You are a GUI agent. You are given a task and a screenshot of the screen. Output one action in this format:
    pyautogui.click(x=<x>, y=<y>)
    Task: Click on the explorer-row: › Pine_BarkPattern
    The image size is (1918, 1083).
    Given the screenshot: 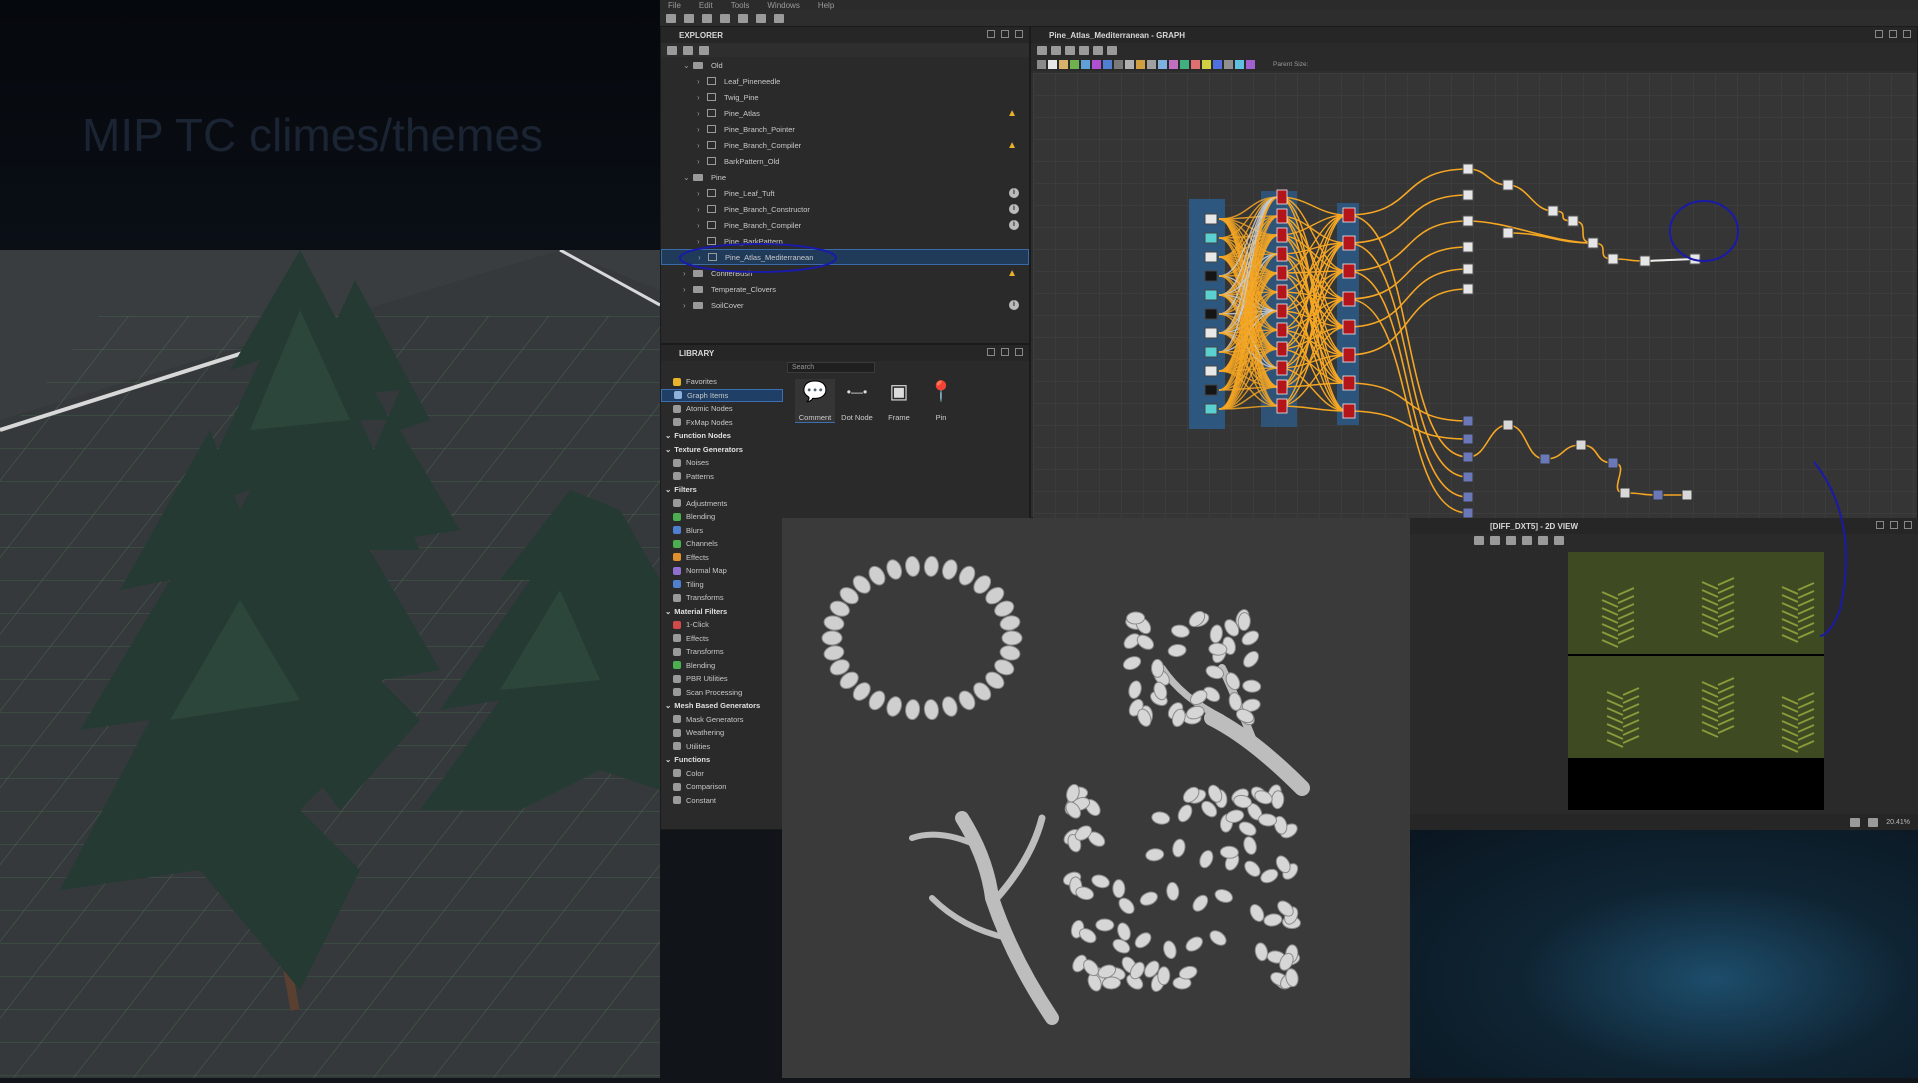 What is the action you would take?
    pyautogui.click(x=845, y=241)
    